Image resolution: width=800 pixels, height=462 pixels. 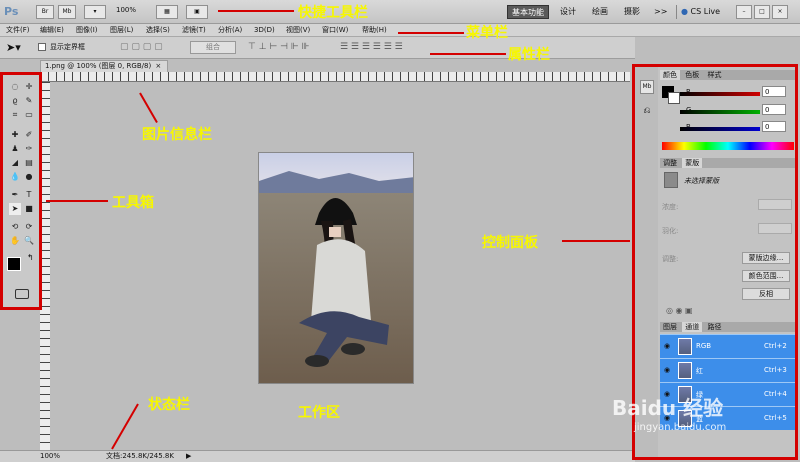 I want to click on status-document-info: 文档:245.8K/245.8K, so click(x=140, y=456).